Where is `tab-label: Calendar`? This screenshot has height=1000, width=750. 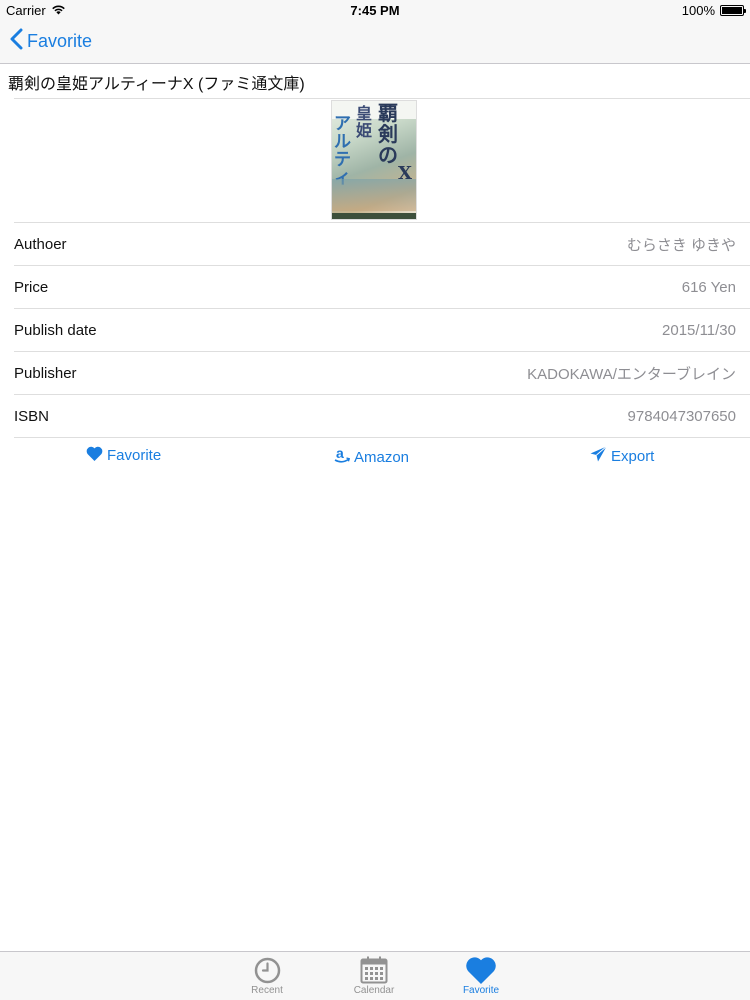
tab-label: Calendar is located at coordinates (374, 990).